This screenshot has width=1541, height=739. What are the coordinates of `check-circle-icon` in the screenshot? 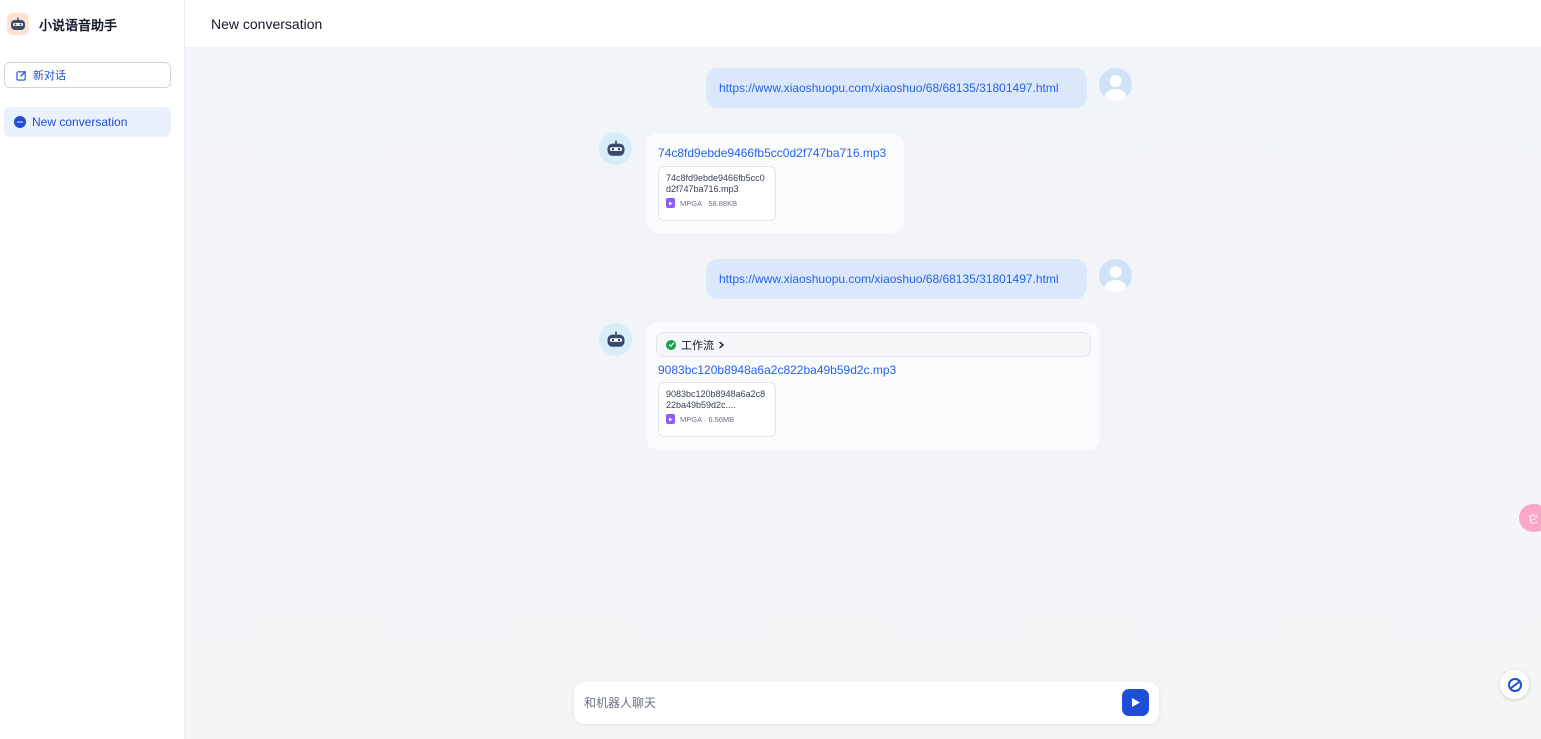 It's located at (671, 344).